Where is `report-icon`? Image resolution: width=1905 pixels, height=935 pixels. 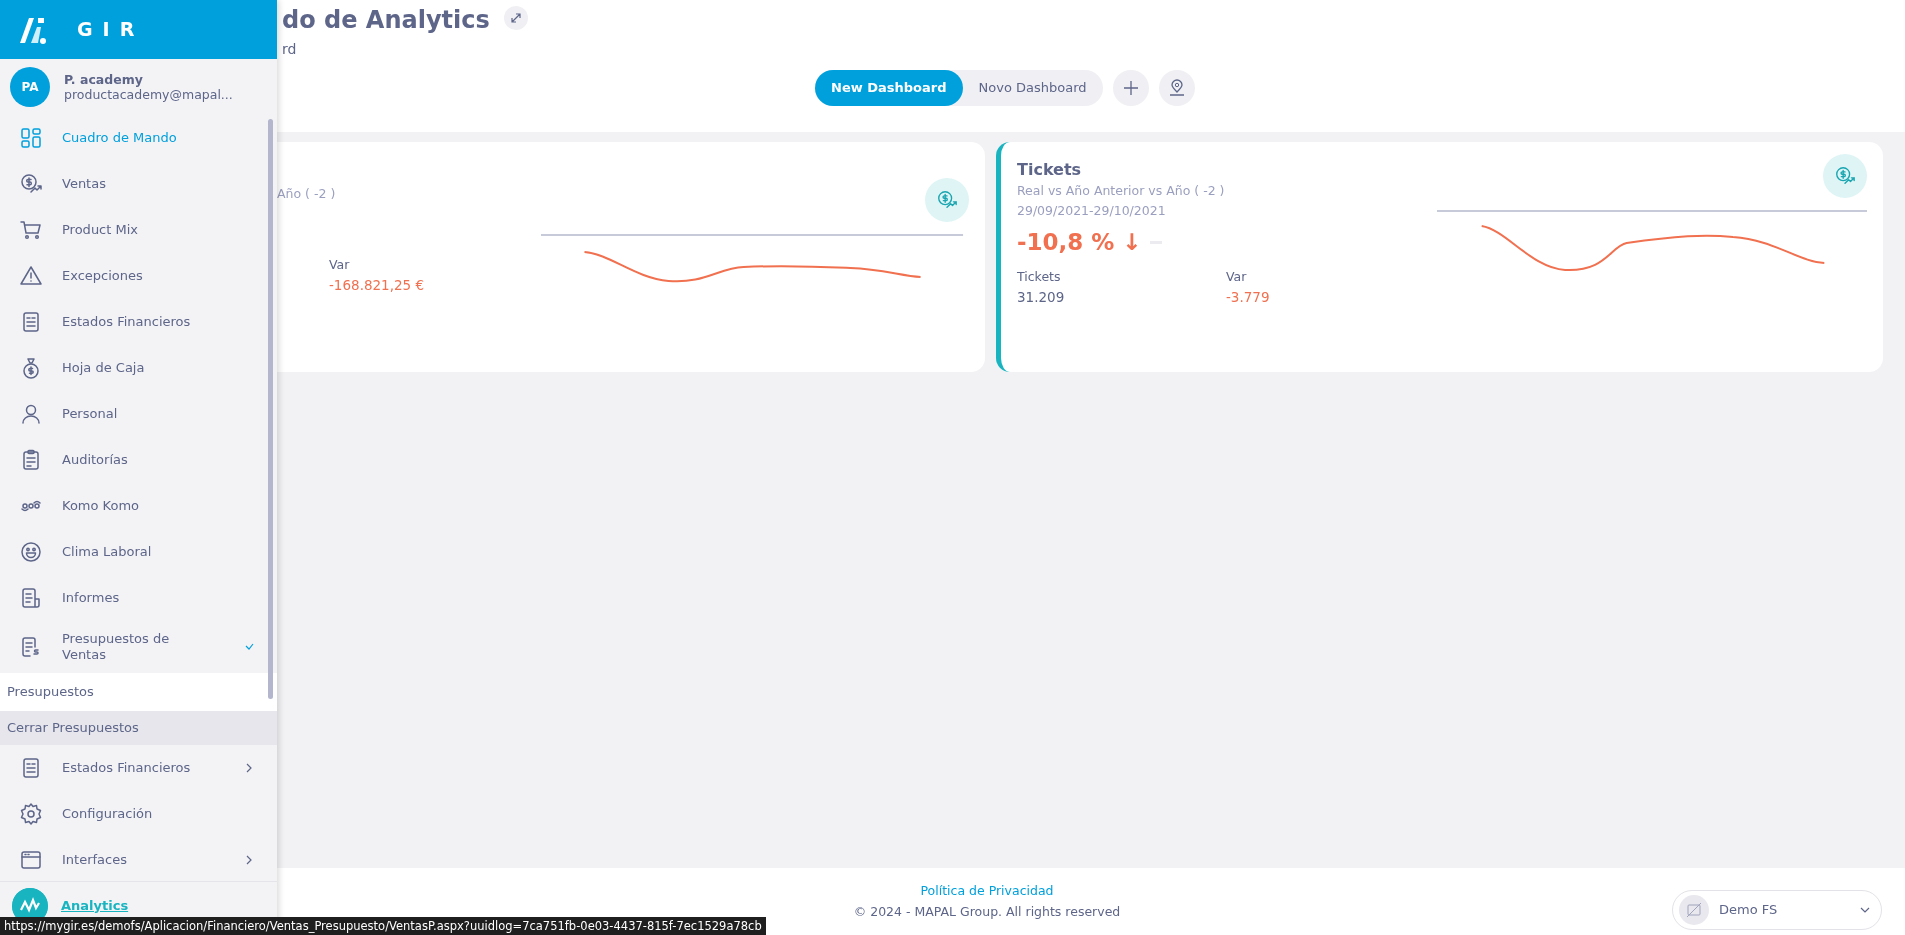 report-icon is located at coordinates (31, 598).